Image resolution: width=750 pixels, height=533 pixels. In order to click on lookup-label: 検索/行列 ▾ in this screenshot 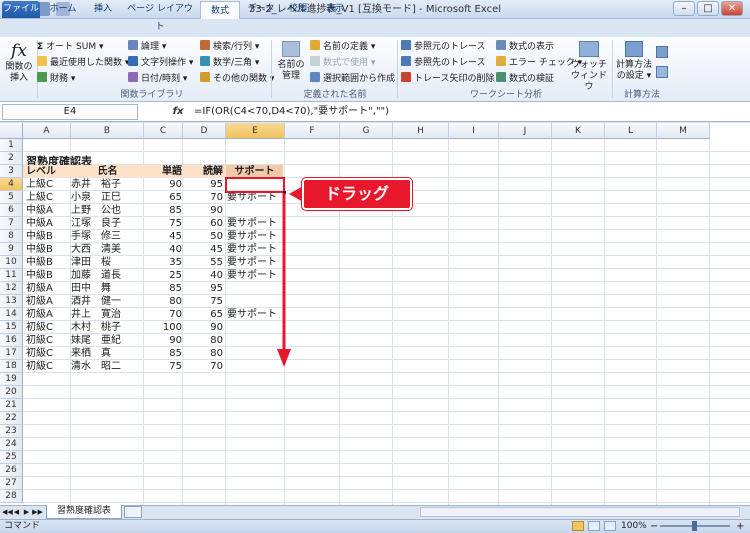, I will do `click(236, 47)`.